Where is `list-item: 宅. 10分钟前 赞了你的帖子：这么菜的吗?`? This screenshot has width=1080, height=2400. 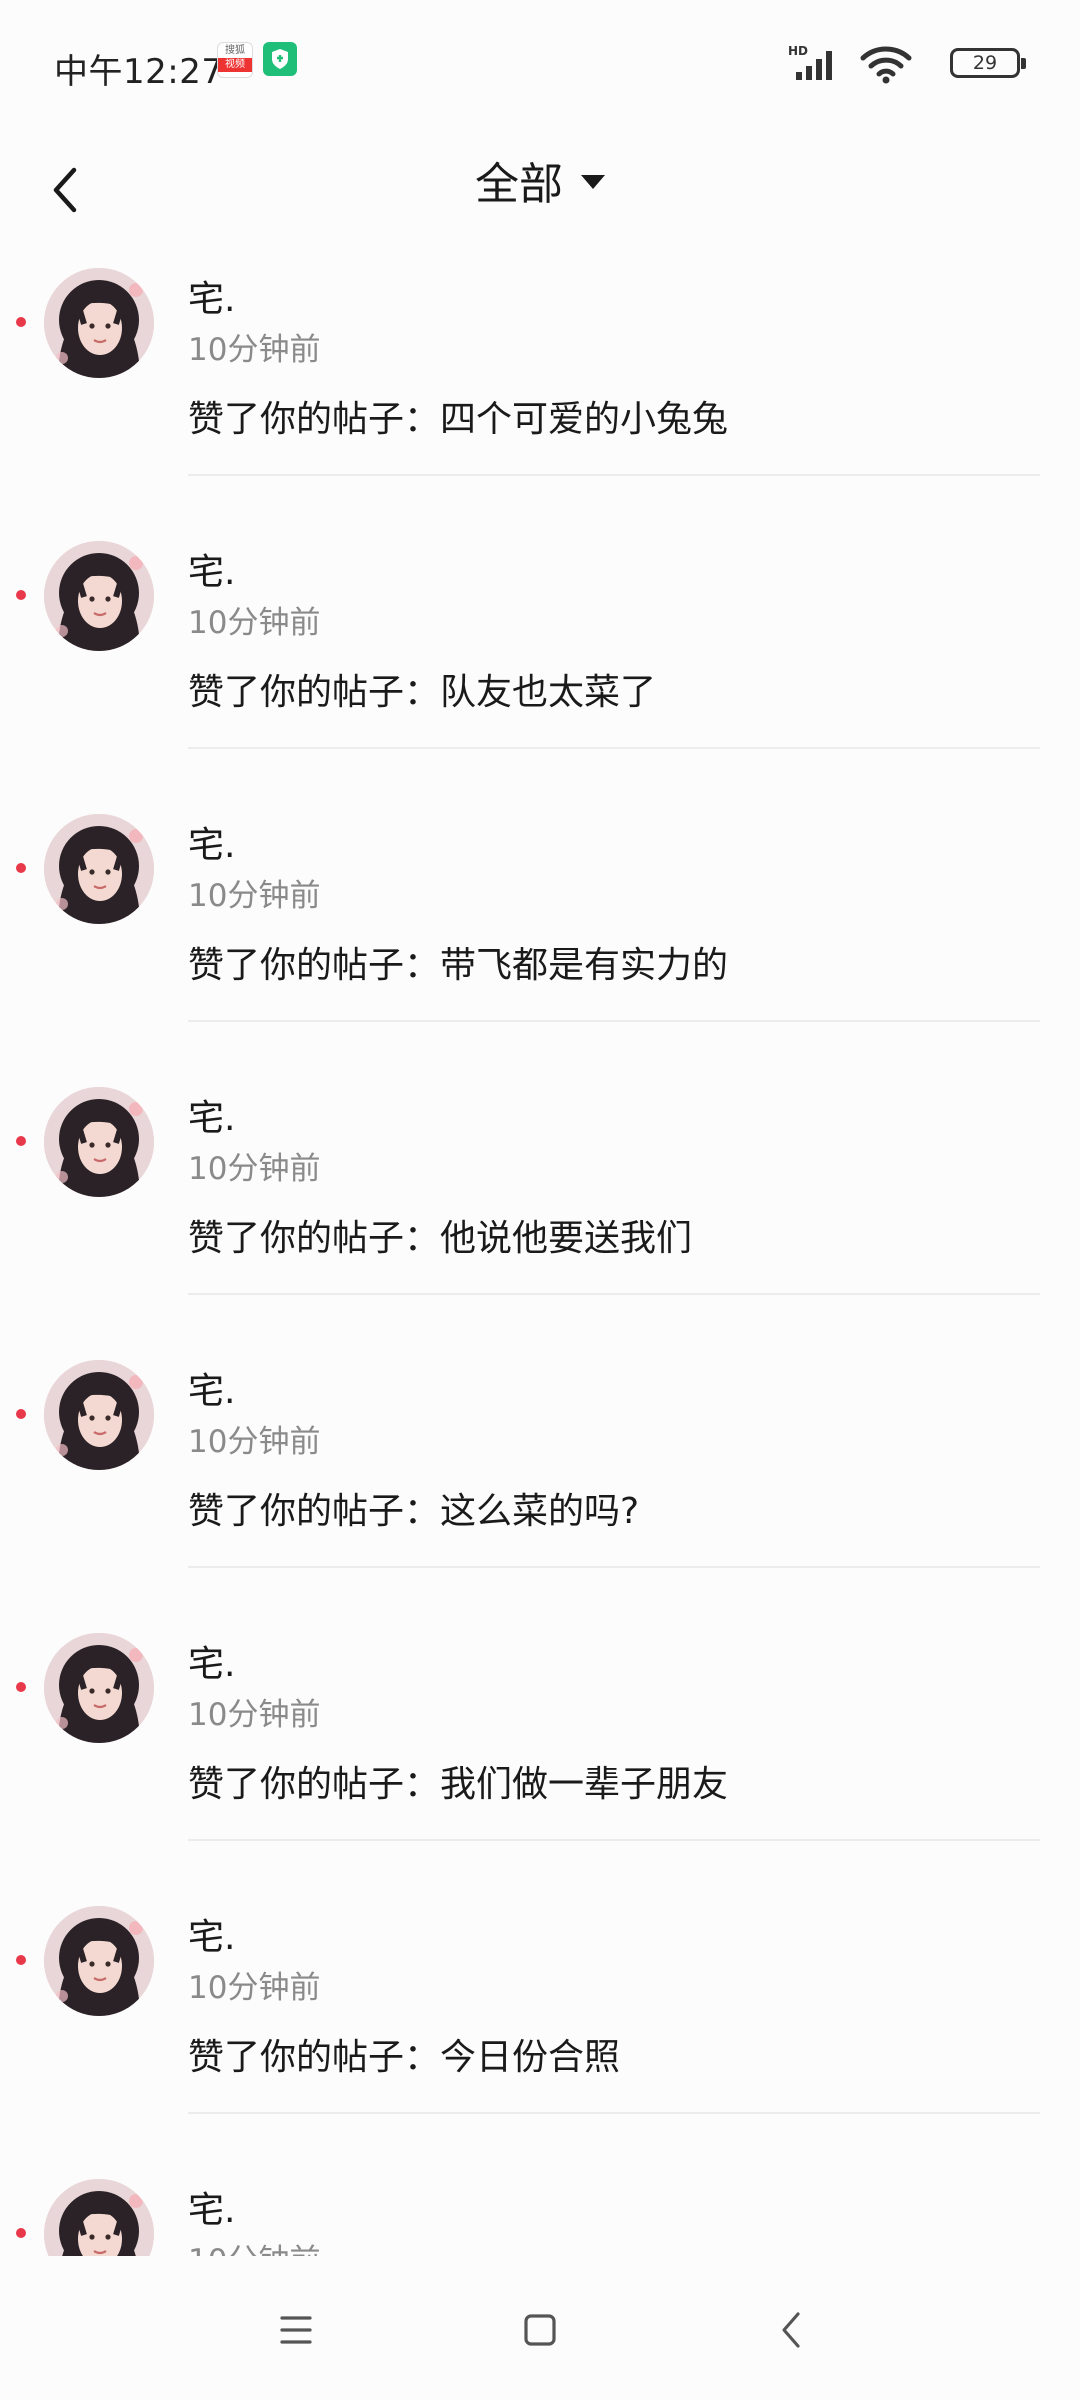 list-item: 宅. 10分钟前 赞了你的帖子：这么菜的吗? is located at coordinates (540, 1488).